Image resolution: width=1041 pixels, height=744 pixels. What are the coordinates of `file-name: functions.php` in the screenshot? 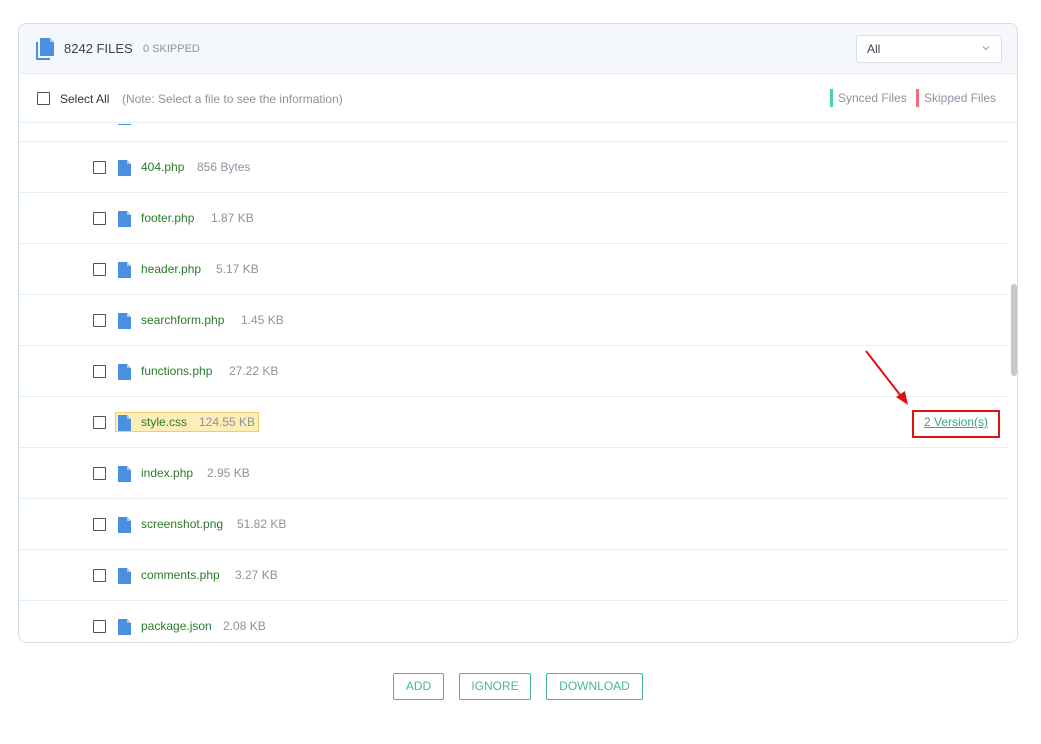 It's located at (176, 371).